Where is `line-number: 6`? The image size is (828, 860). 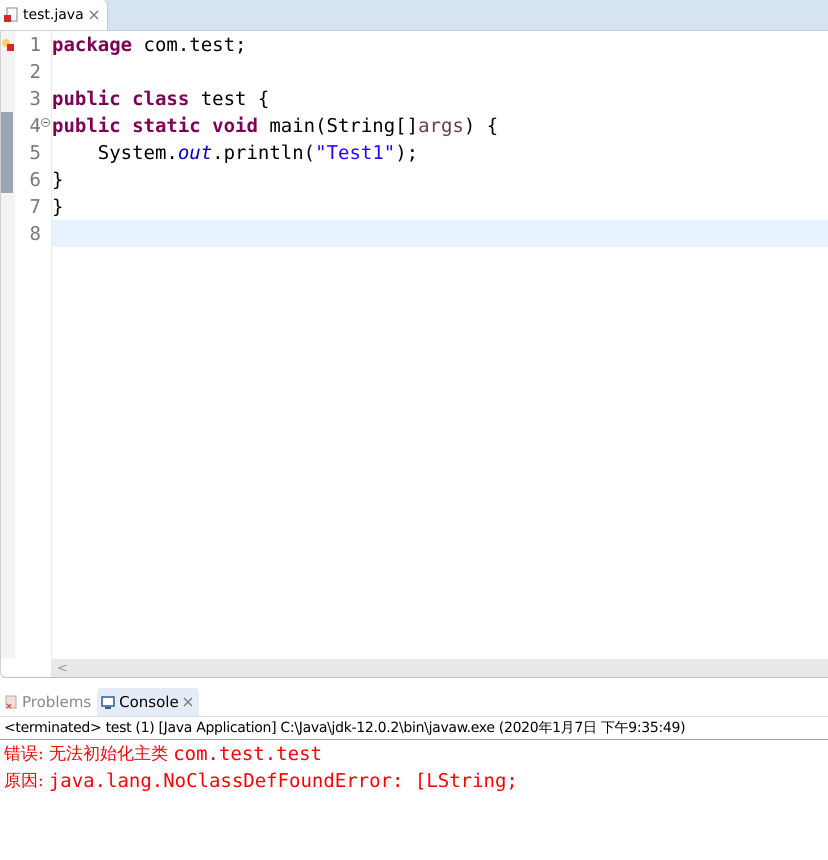
line-number: 6 is located at coordinates (35, 179).